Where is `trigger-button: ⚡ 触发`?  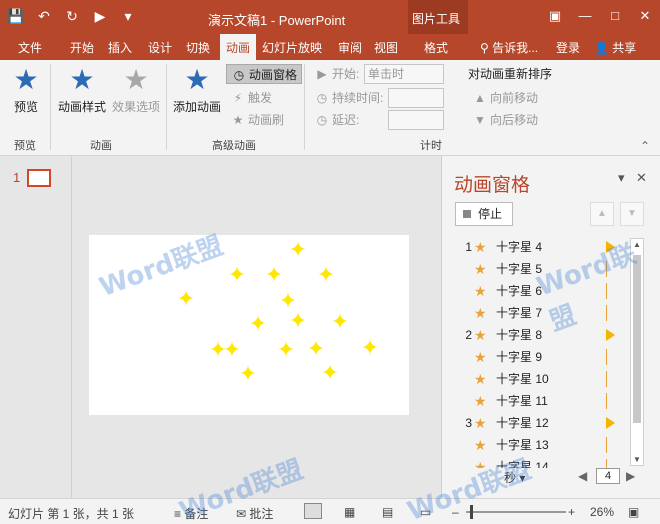
trigger-button: ⚡ 触发 is located at coordinates (251, 98).